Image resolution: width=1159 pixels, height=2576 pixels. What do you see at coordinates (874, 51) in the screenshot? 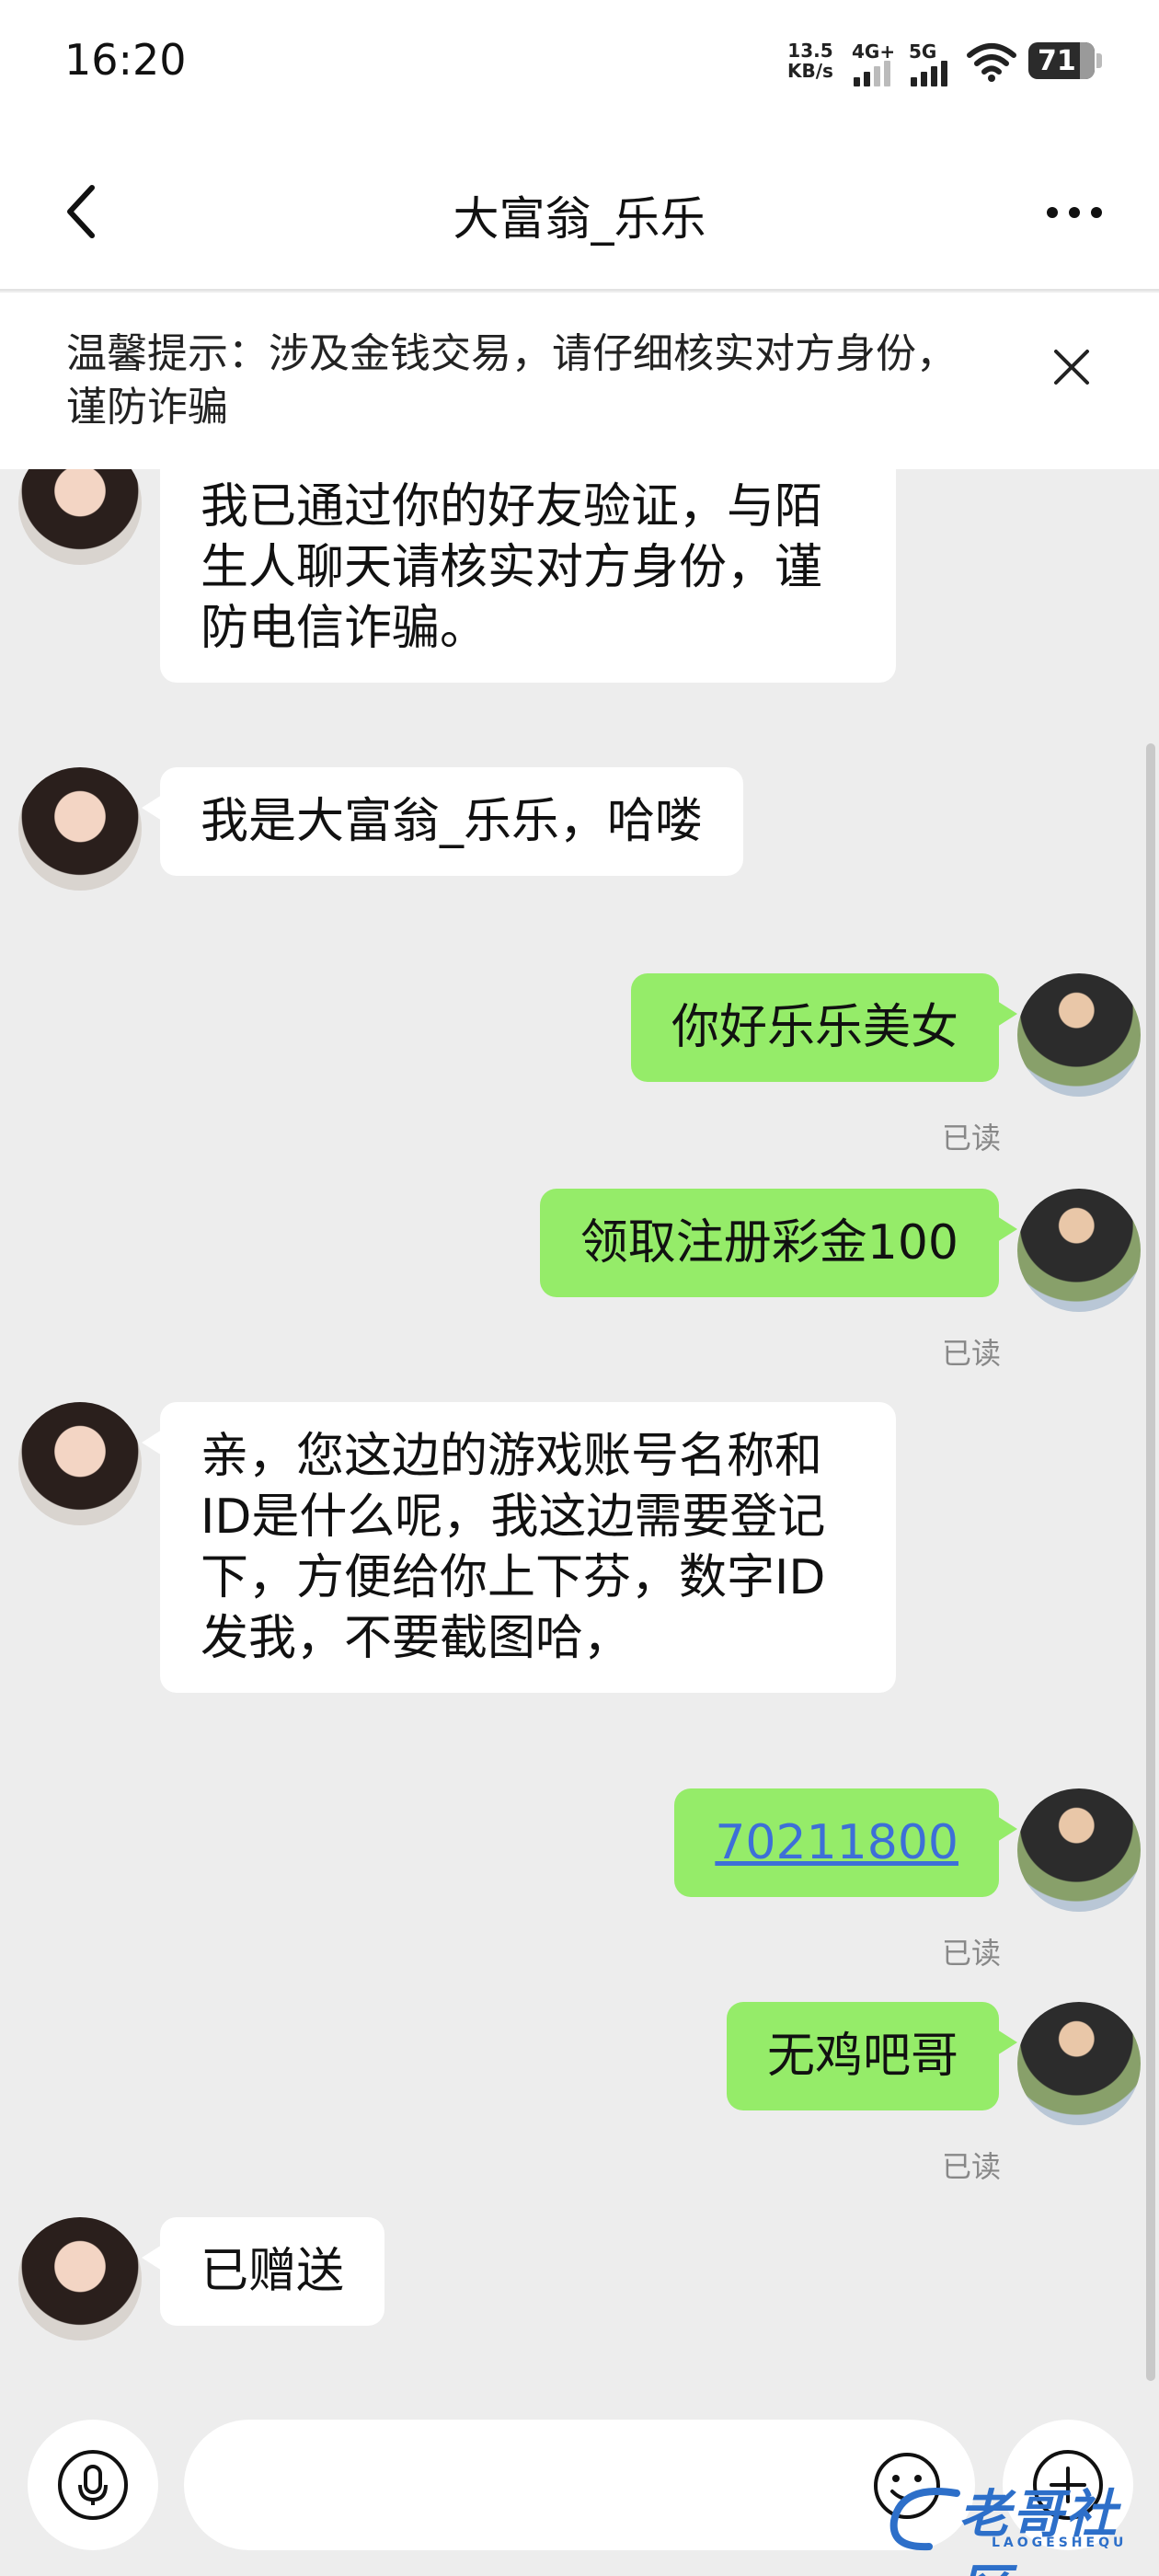
I see `signal-4g-label: 4G+` at bounding box center [874, 51].